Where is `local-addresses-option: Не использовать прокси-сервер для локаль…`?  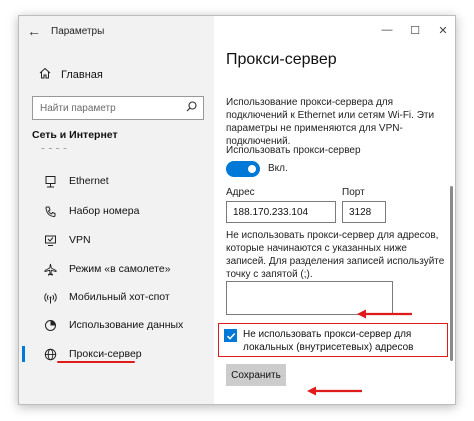
local-addresses-option: Не использовать прокси-сервер для локаль… is located at coordinates (333, 340).